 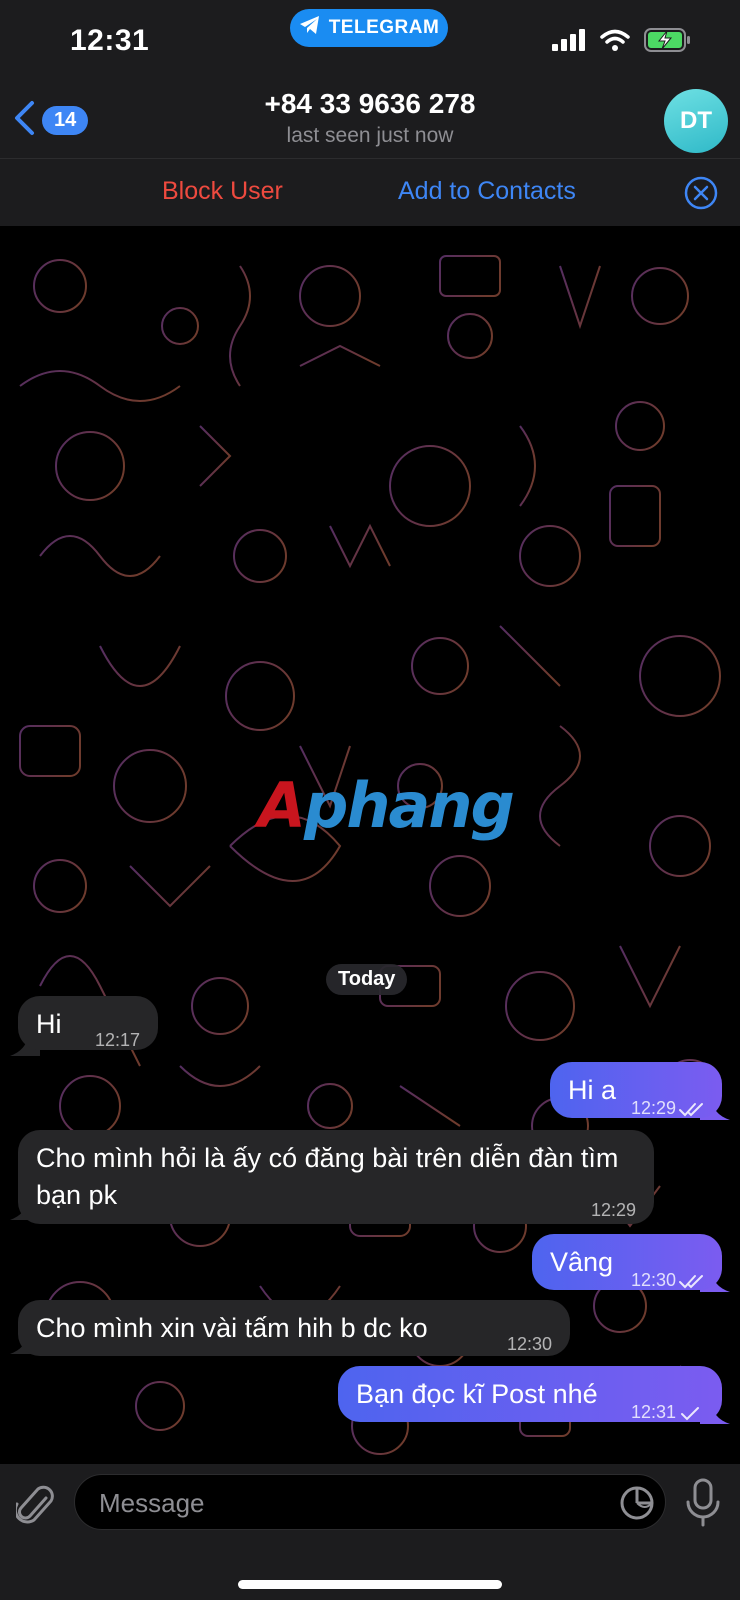 What do you see at coordinates (110, 40) in the screenshot?
I see `status-time: 12:31` at bounding box center [110, 40].